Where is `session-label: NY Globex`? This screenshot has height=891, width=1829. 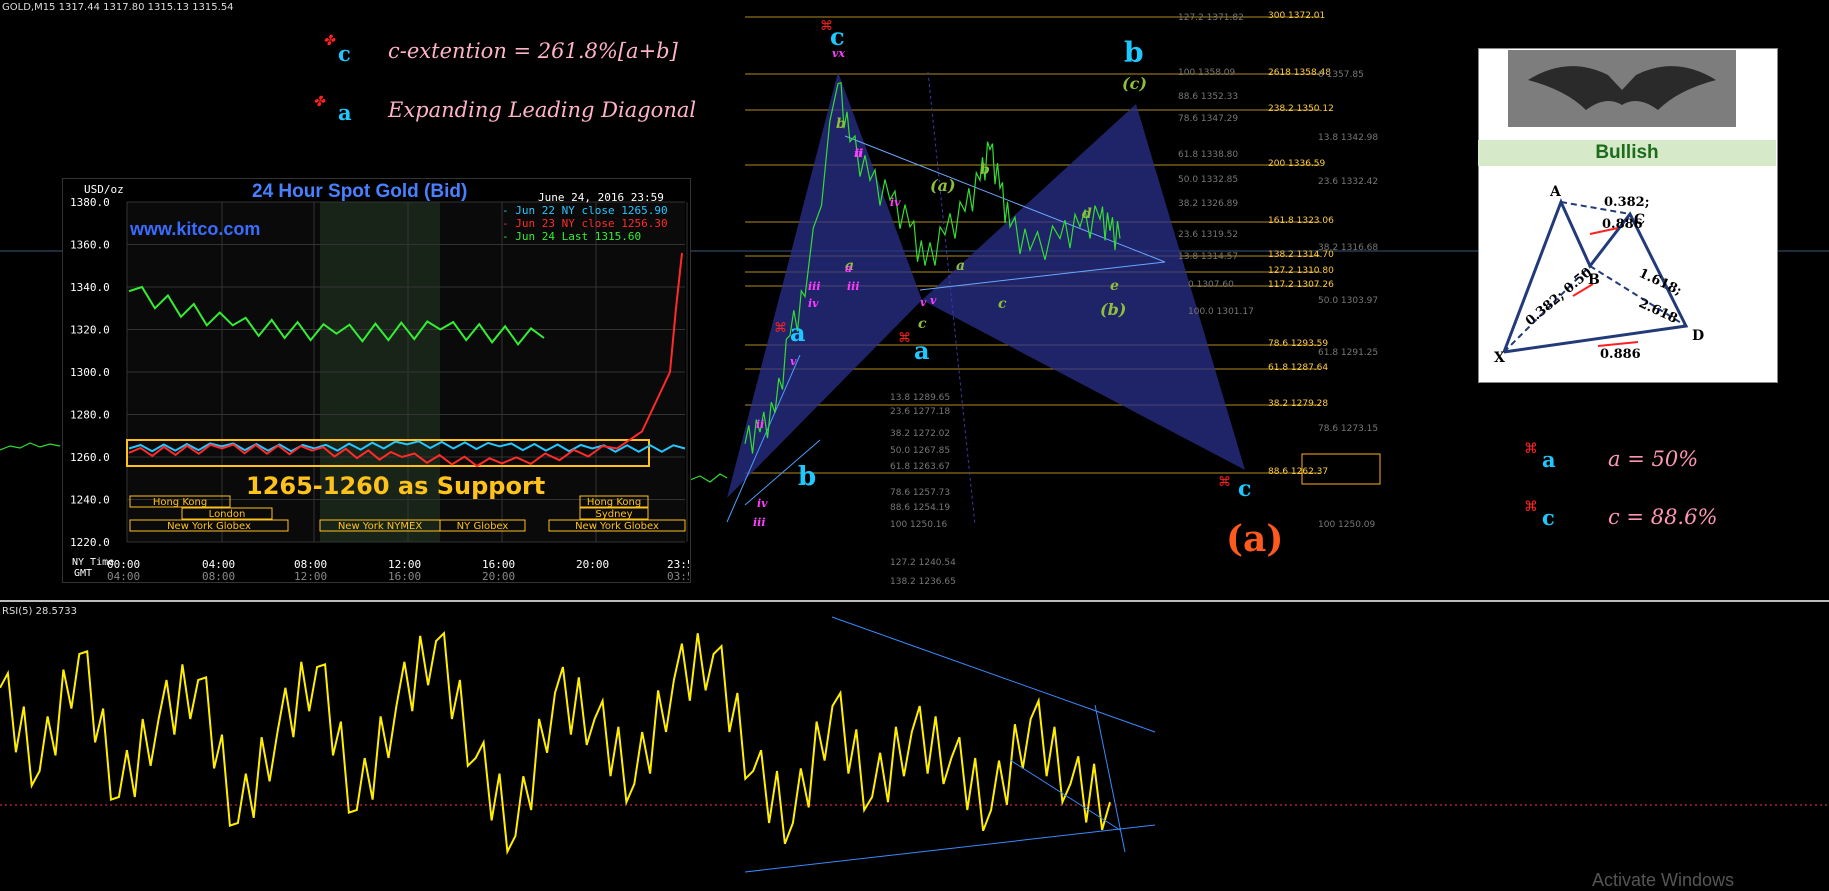
session-label: NY Globex is located at coordinates (483, 526).